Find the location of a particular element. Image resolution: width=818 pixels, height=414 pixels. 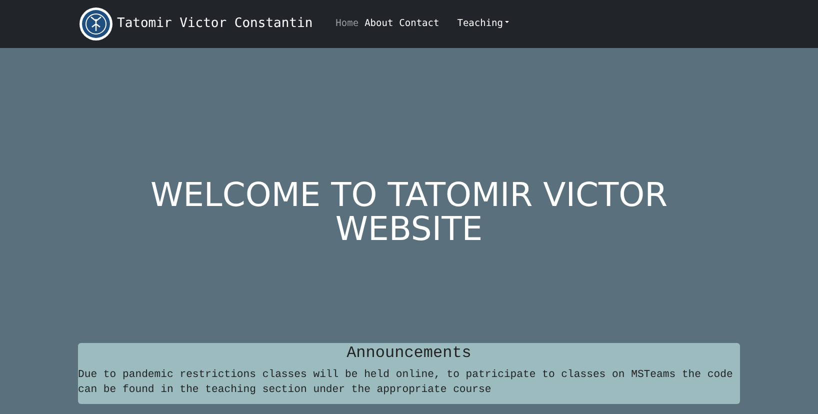

site-brand: Tatomir Victor Constantin is located at coordinates (215, 24).